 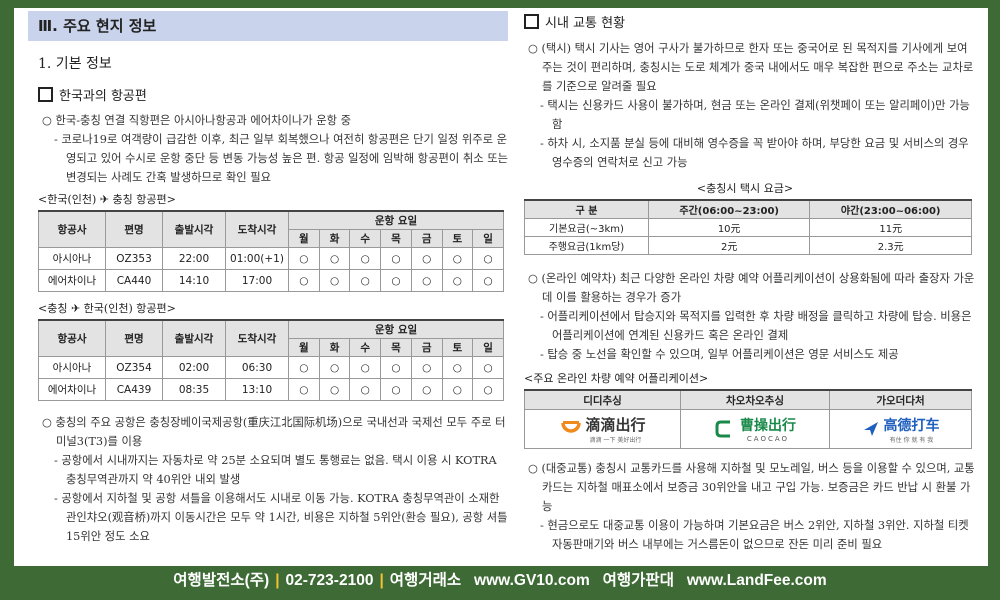 What do you see at coordinates (768, 439) in the screenshot?
I see `caocao-logo-sub: CAOCAO` at bounding box center [768, 439].